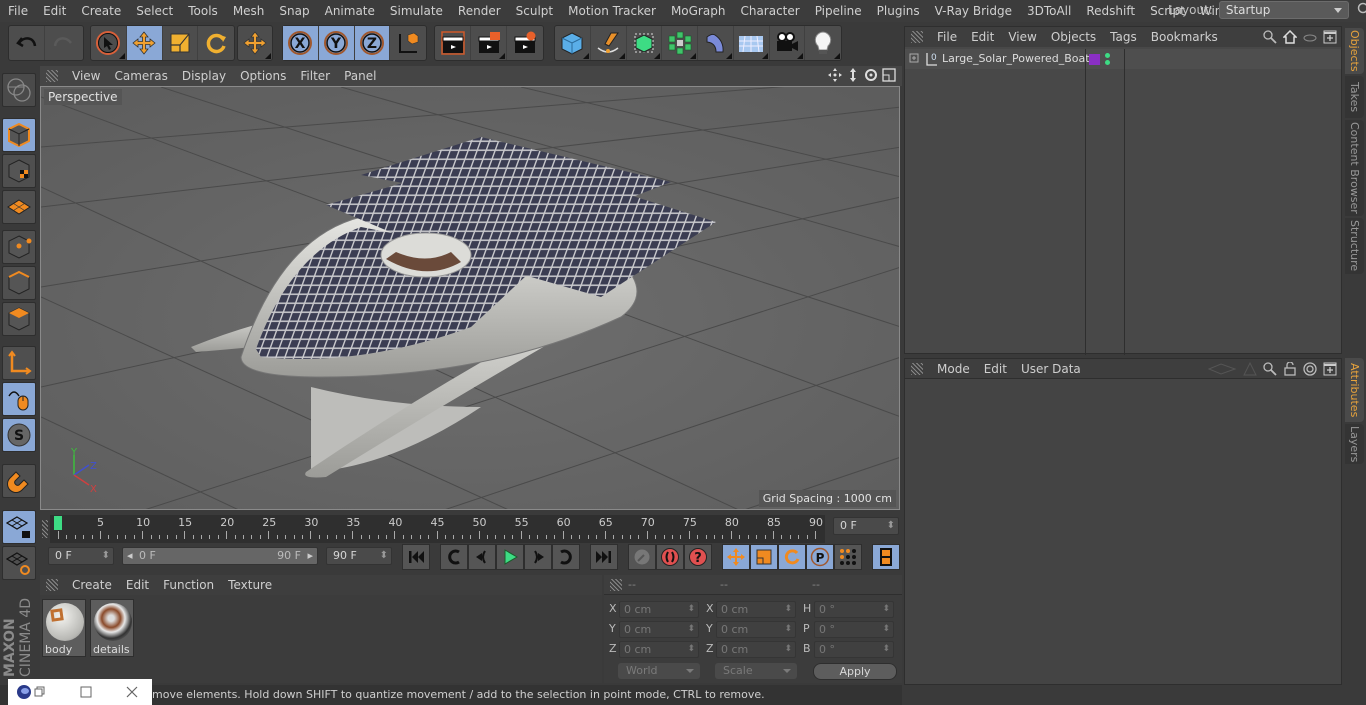  I want to click on camera-label: Perspective, so click(83, 97).